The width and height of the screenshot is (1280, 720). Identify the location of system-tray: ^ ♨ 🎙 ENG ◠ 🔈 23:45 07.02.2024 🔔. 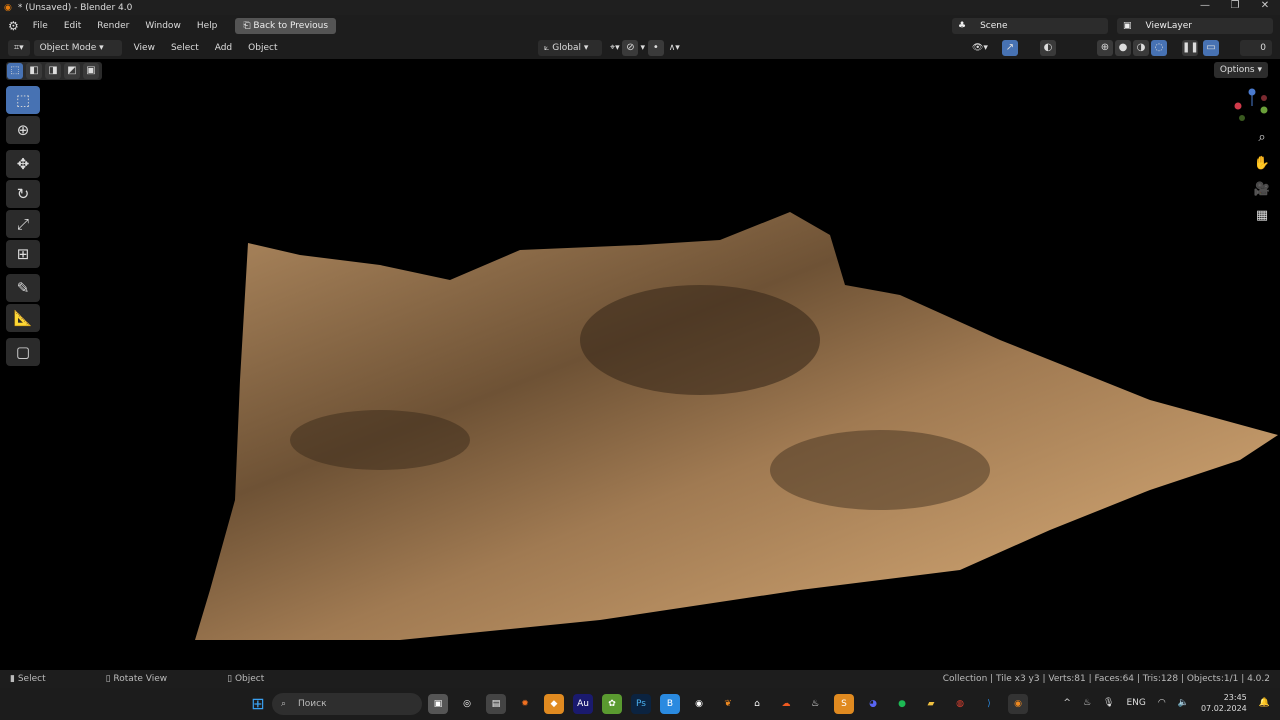
(1166, 703).